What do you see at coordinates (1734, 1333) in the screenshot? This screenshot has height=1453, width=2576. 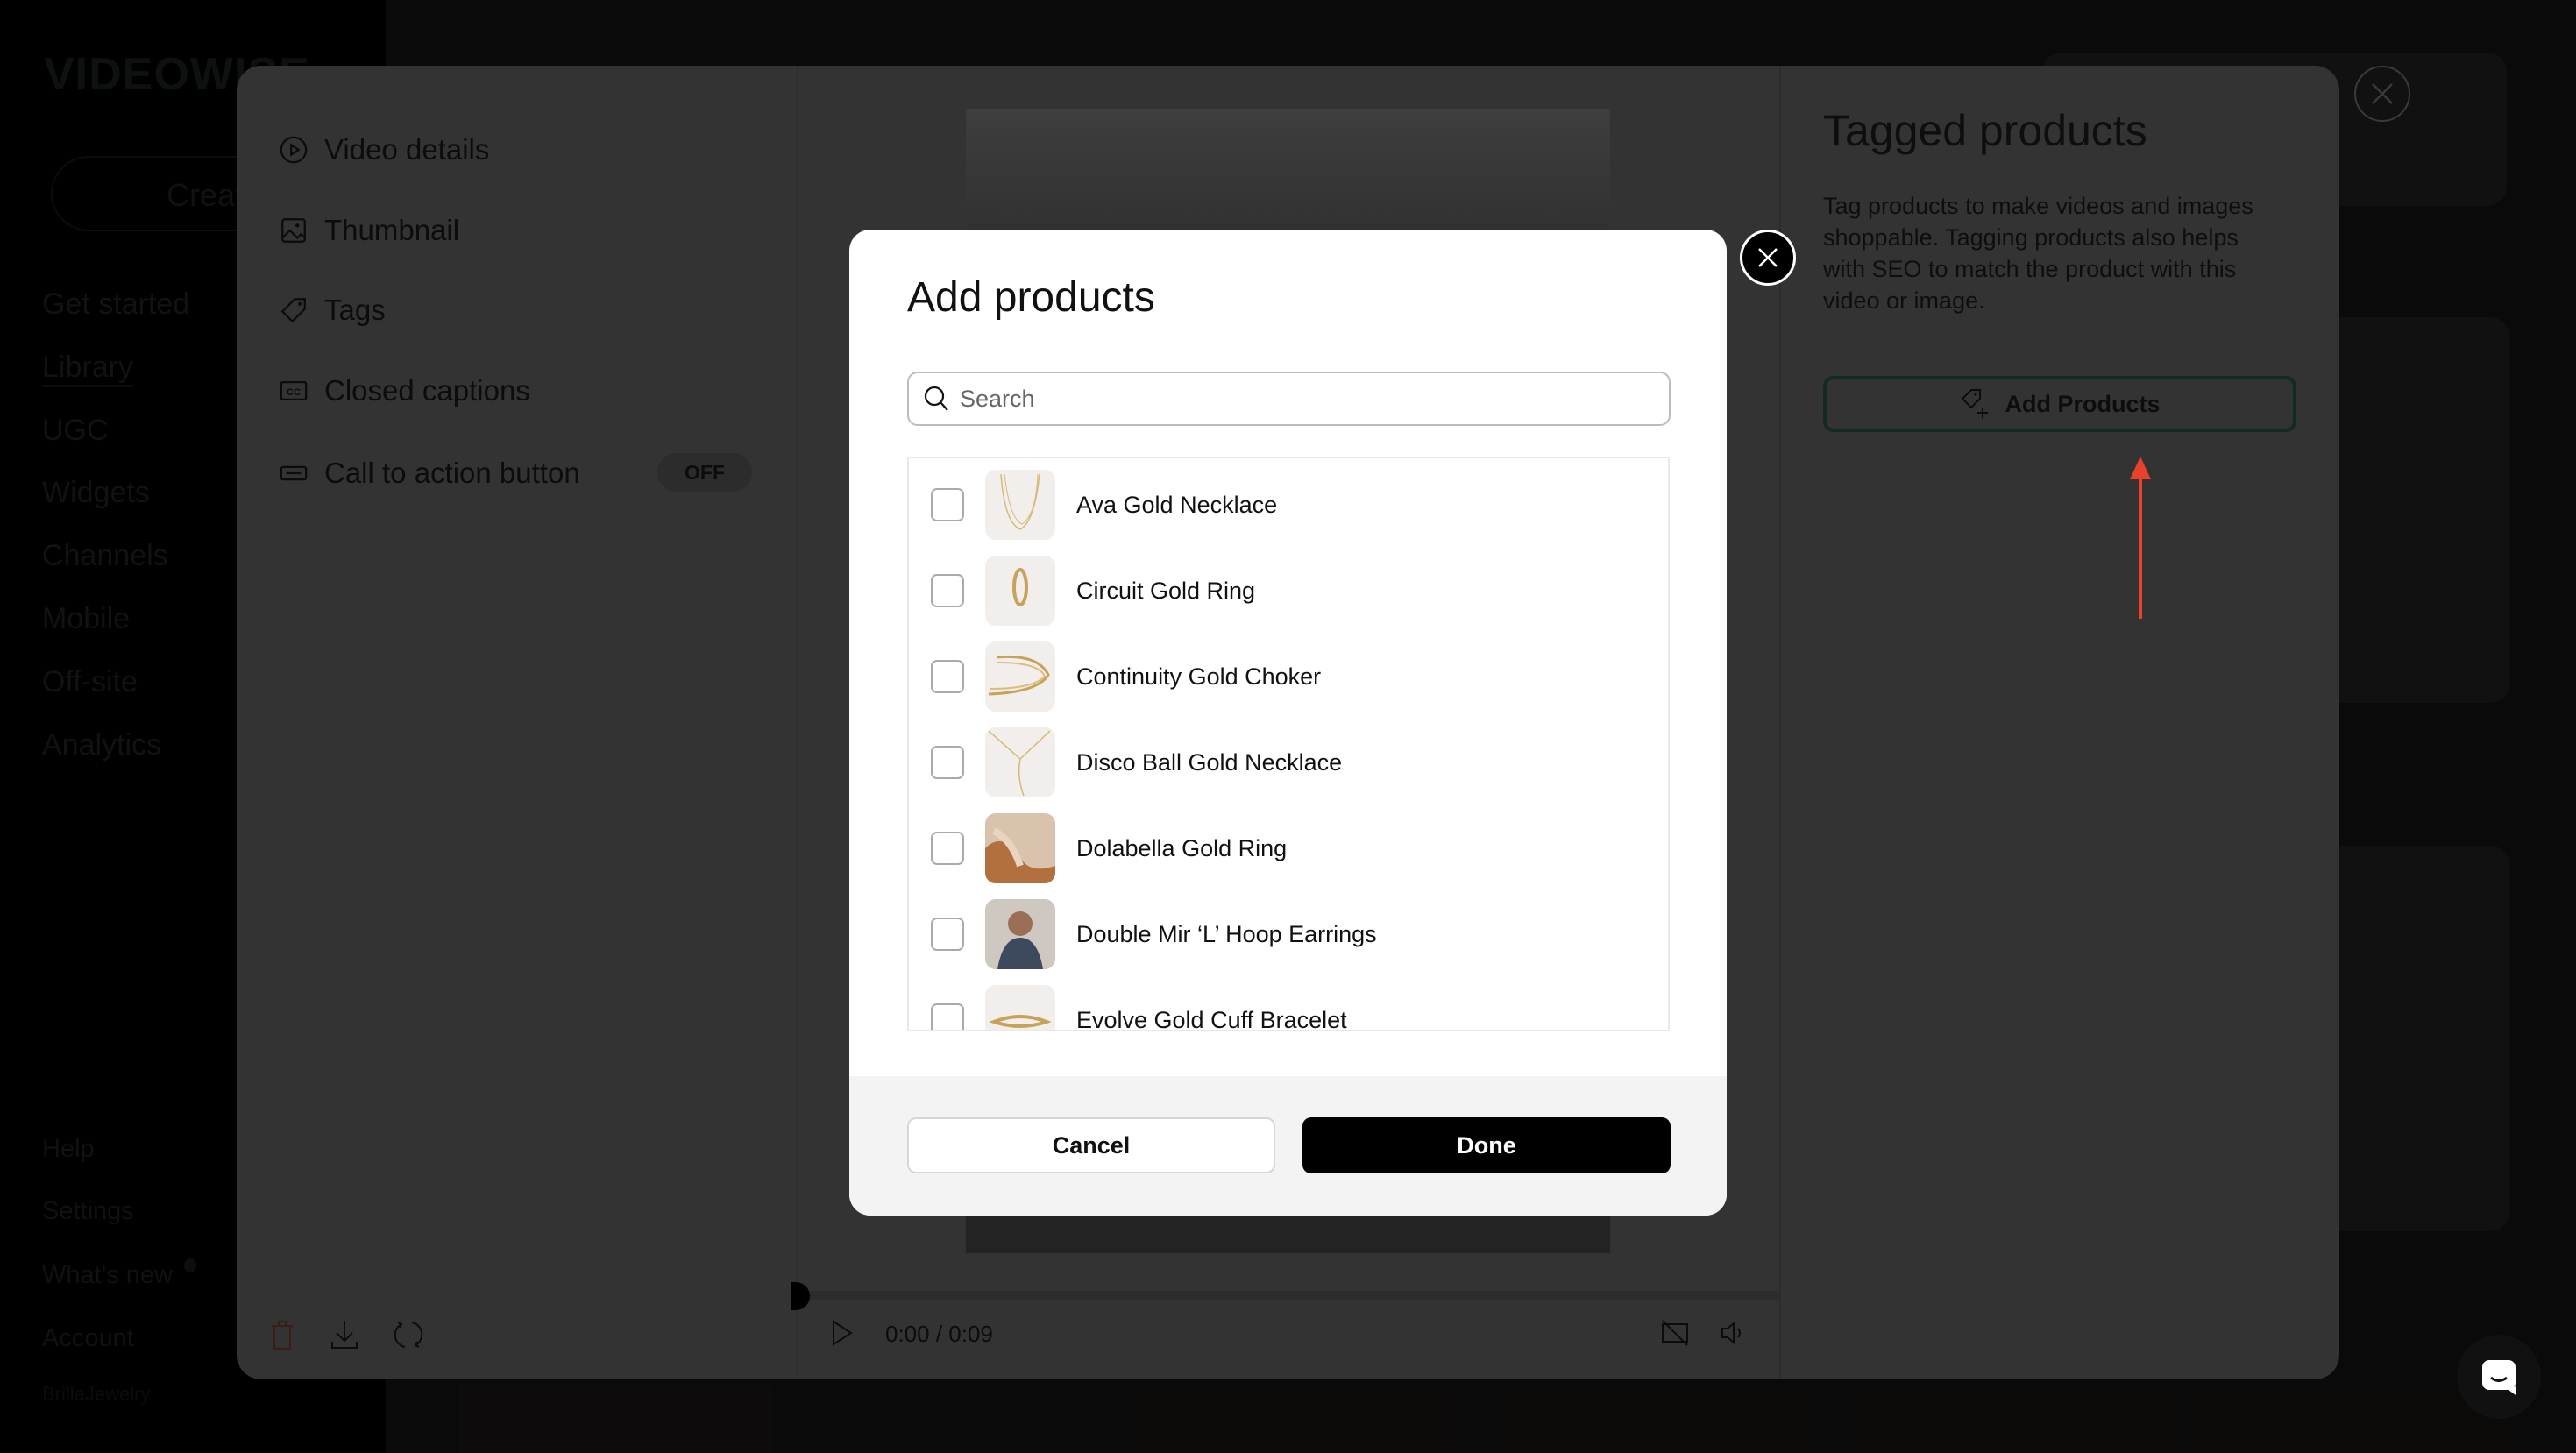 I see `volume-icon` at bounding box center [1734, 1333].